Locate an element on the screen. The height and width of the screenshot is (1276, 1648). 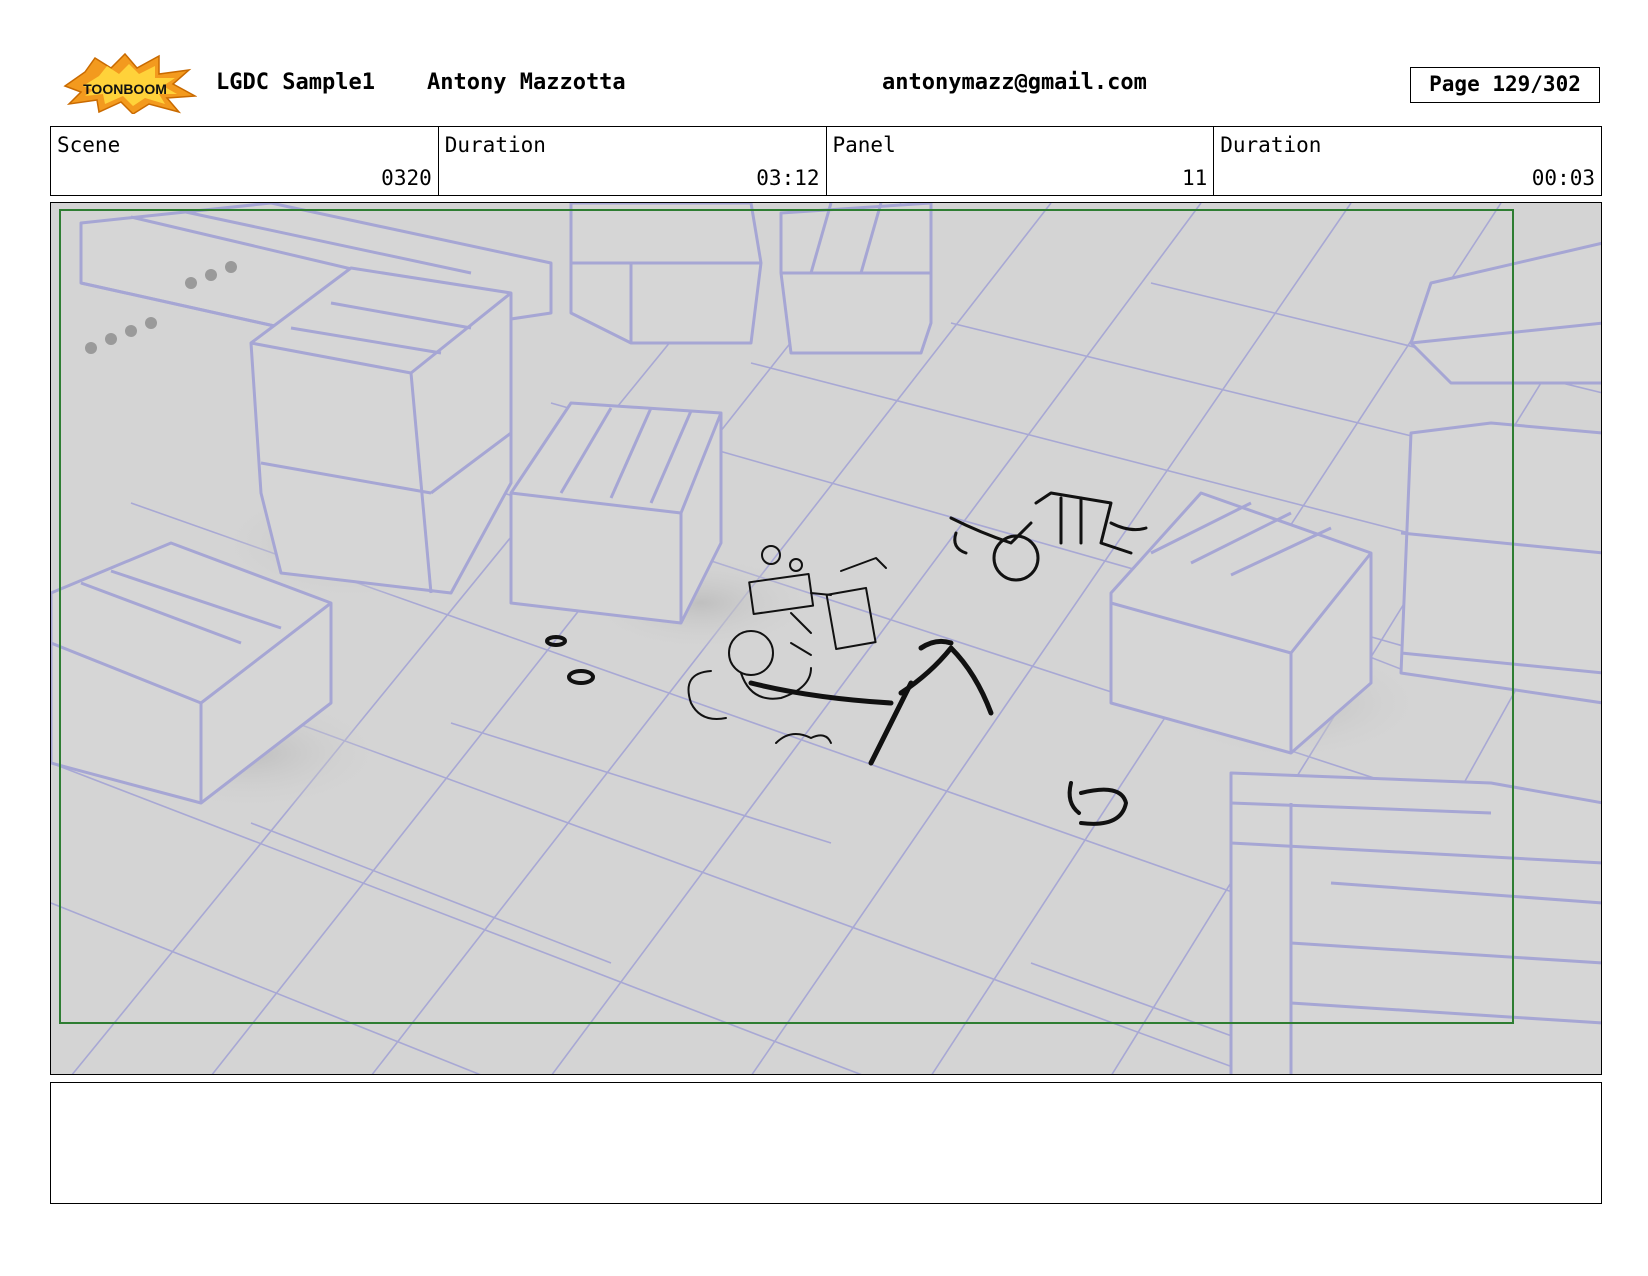
panel-duration-label: Duration is located at coordinates (1271, 145).